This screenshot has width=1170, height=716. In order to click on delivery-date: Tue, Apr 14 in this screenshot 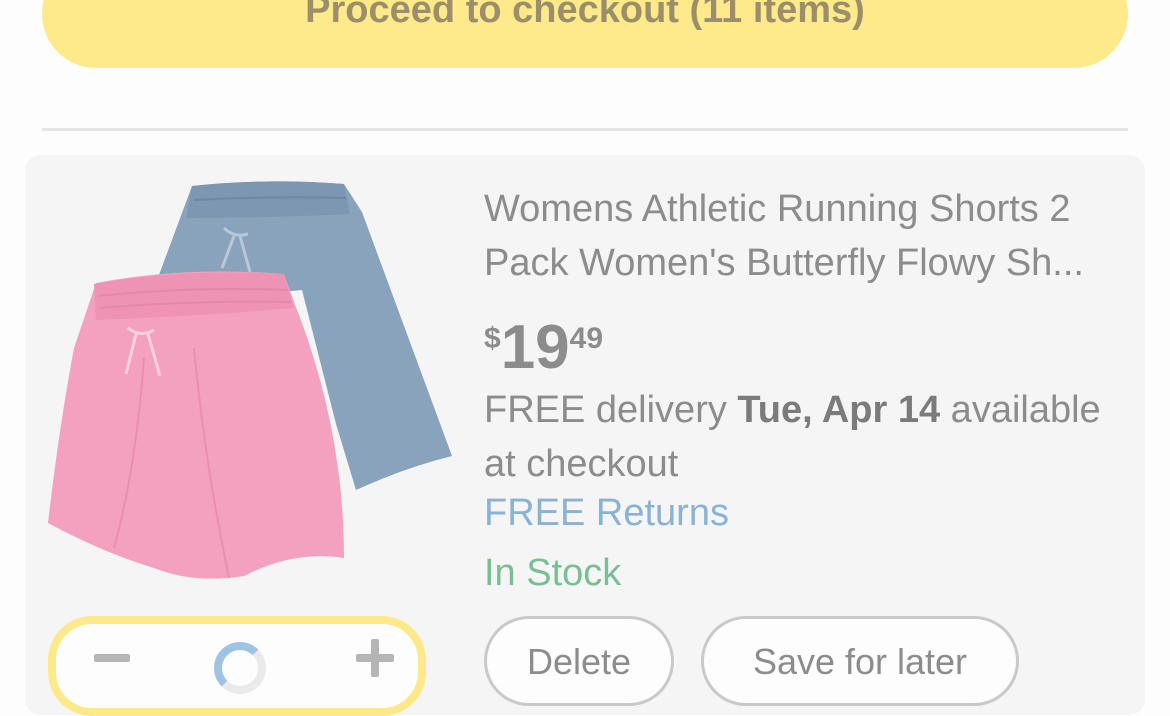, I will do `click(839, 410)`.